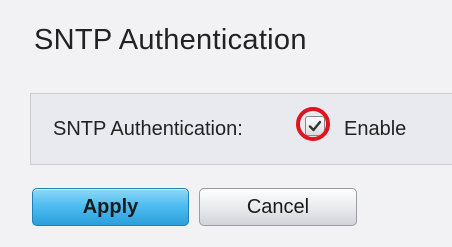  What do you see at coordinates (148, 129) in the screenshot?
I see `sntp-authentication-label: SNTP Authentication:` at bounding box center [148, 129].